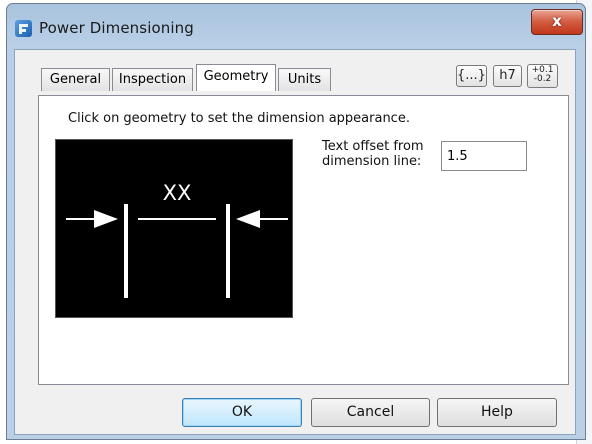 Image resolution: width=592 pixels, height=444 pixels. Describe the element at coordinates (23, 28) in the screenshot. I see `app-icon` at that location.